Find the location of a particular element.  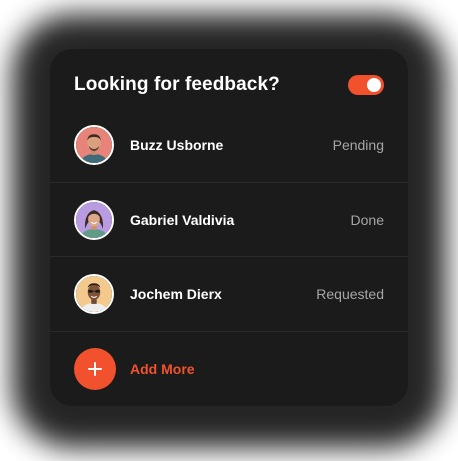

add-more-button: Add More is located at coordinates (229, 368).